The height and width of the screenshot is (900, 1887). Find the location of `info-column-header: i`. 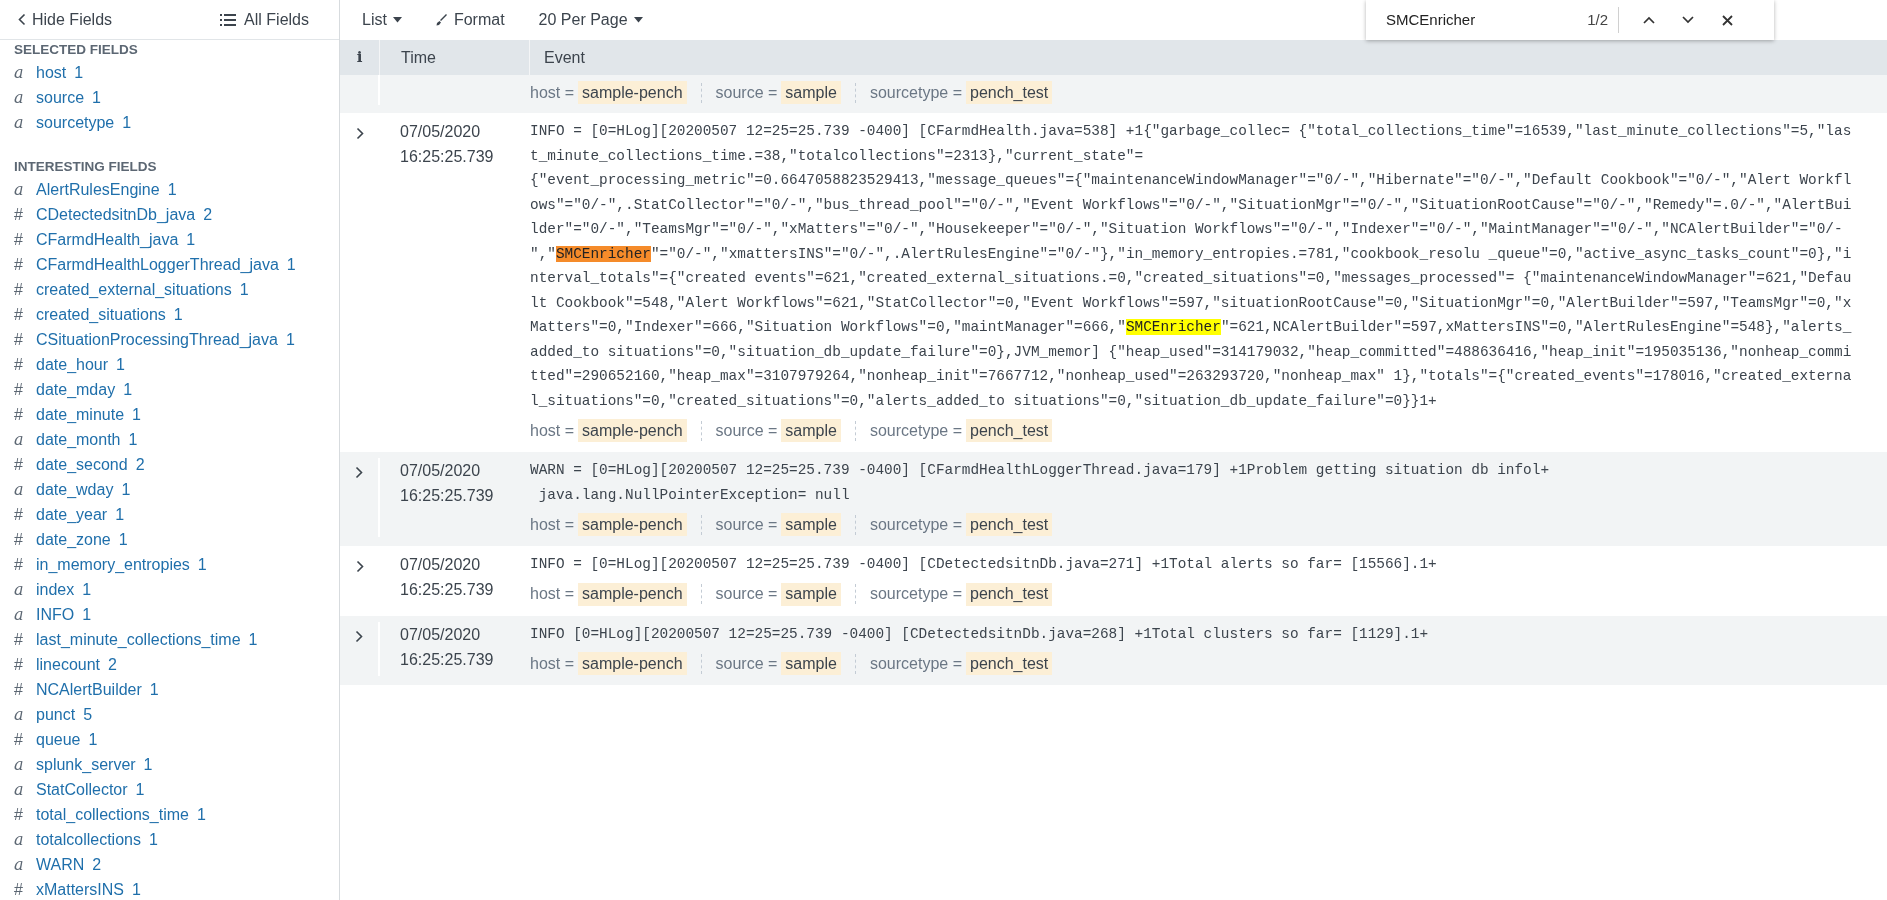

info-column-header: i is located at coordinates (359, 58).